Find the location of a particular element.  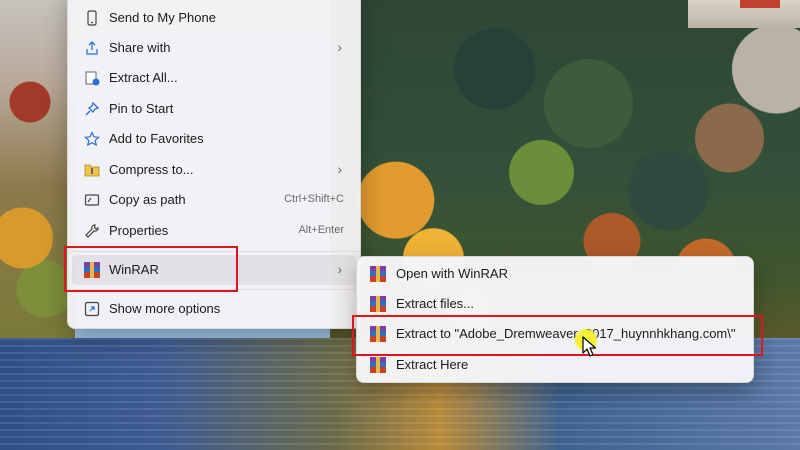

menu-item-pin-to-start: Pin to Start is located at coordinates (214, 109).